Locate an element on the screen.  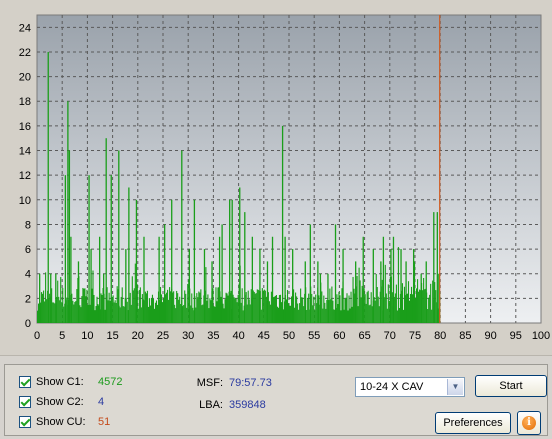
y-tick-label: 20 is located at coordinates (25, 78).